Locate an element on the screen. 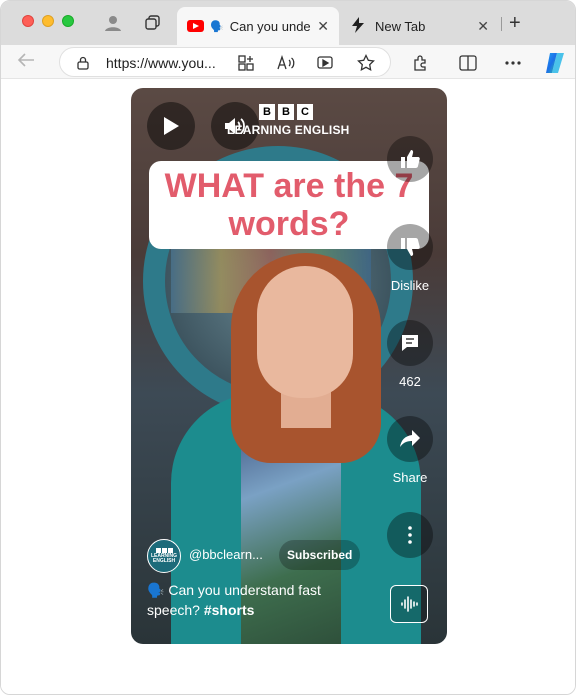 The width and height of the screenshot is (576, 695). comment-icon is located at coordinates (410, 343).